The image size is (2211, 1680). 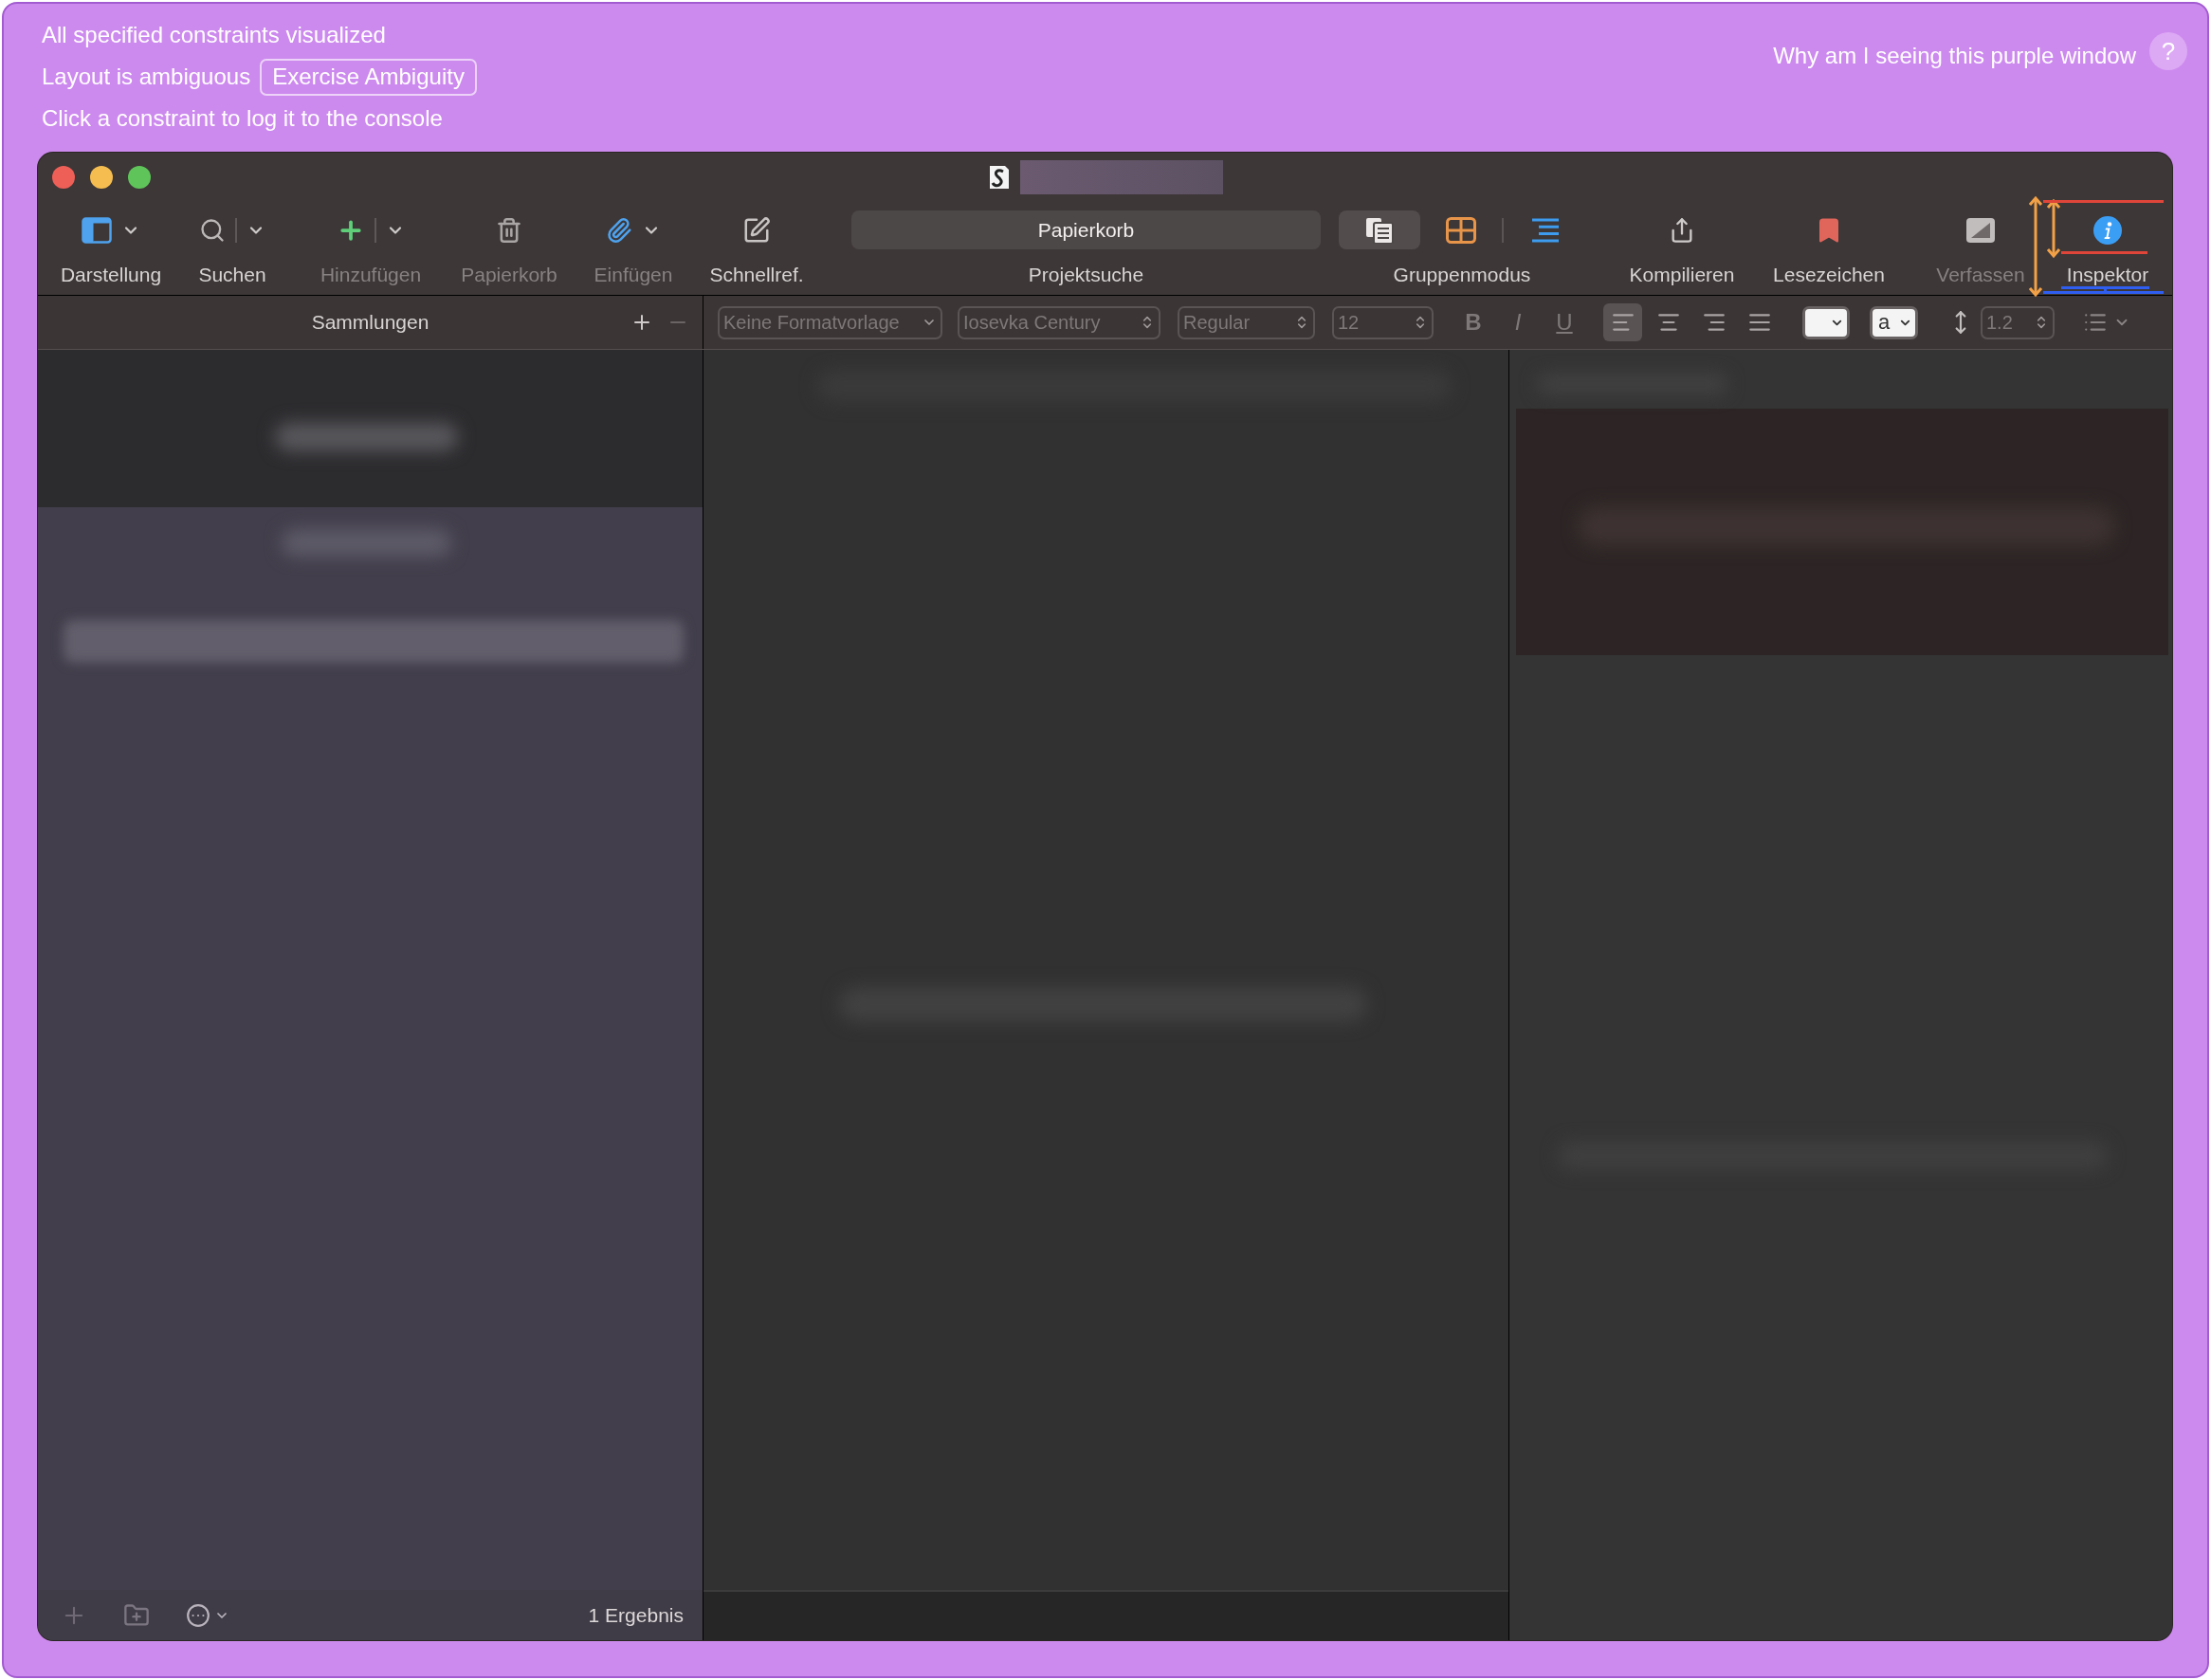 I want to click on toolbar-item-label: Projektsuche, so click(x=1086, y=275).